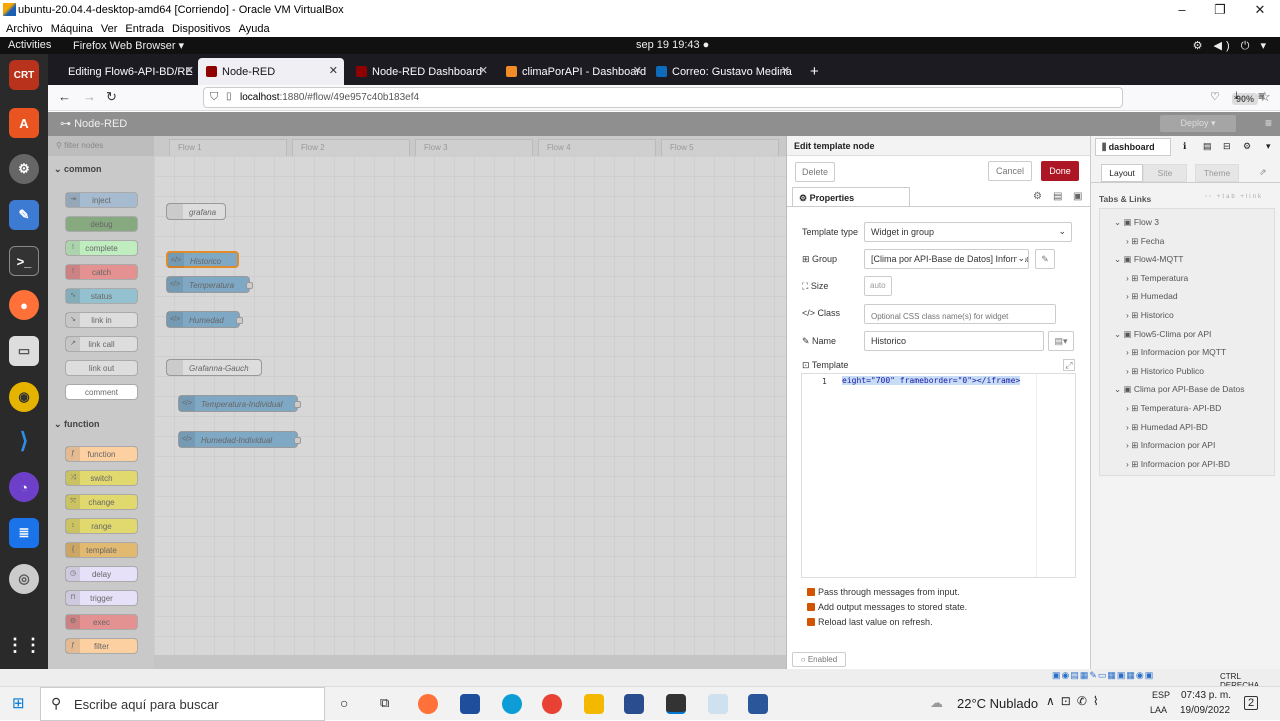 The height and width of the screenshot is (721, 1280). Describe the element at coordinates (887, 607) in the screenshot. I see `add-output-checkbox: Add output messages to stored state.` at that location.